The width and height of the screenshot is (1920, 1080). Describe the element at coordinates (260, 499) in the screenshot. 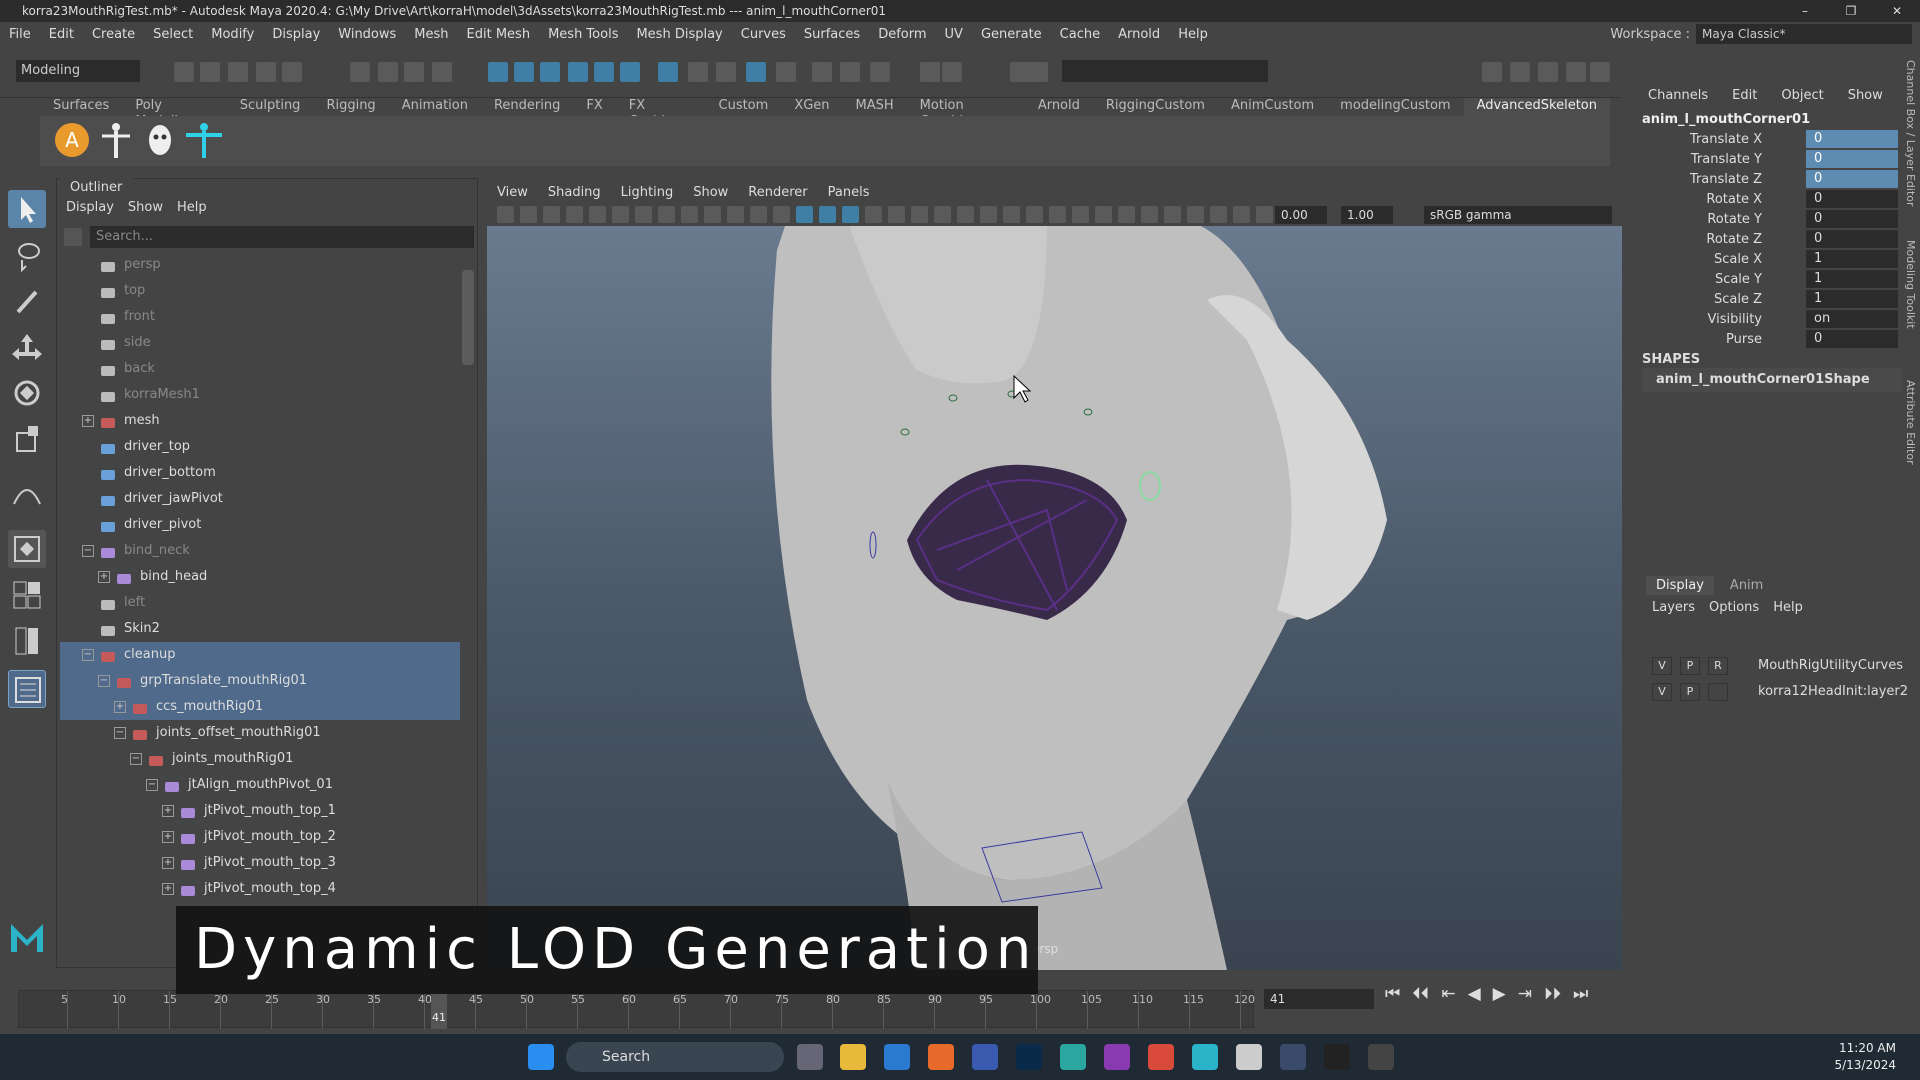

I see `outliner-row: driver_jawPivot` at that location.